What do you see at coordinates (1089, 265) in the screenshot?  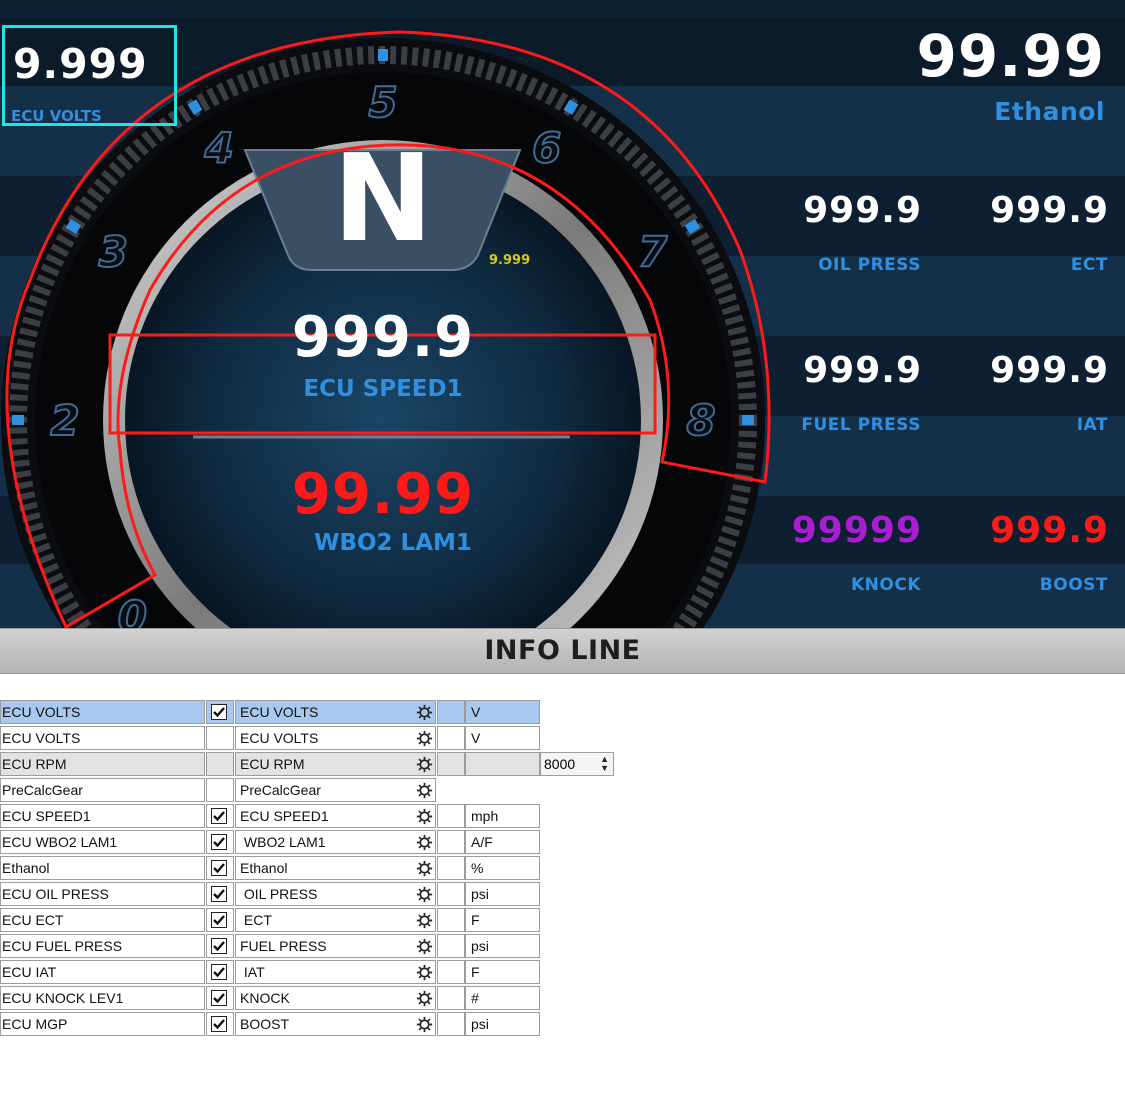 I see `ect-label: ECT` at bounding box center [1089, 265].